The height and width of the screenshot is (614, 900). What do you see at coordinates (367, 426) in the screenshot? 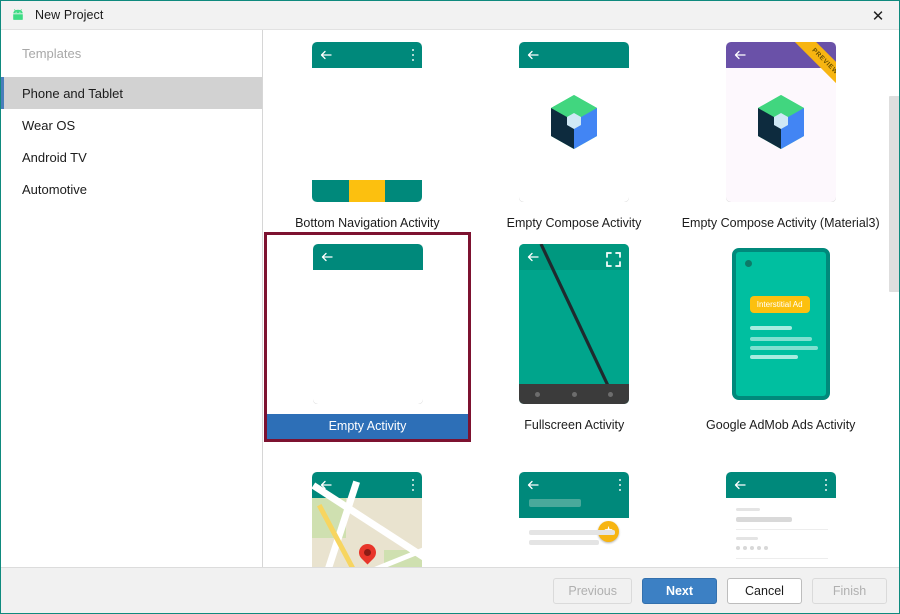
I see `template-label: Empty Activity` at bounding box center [367, 426].